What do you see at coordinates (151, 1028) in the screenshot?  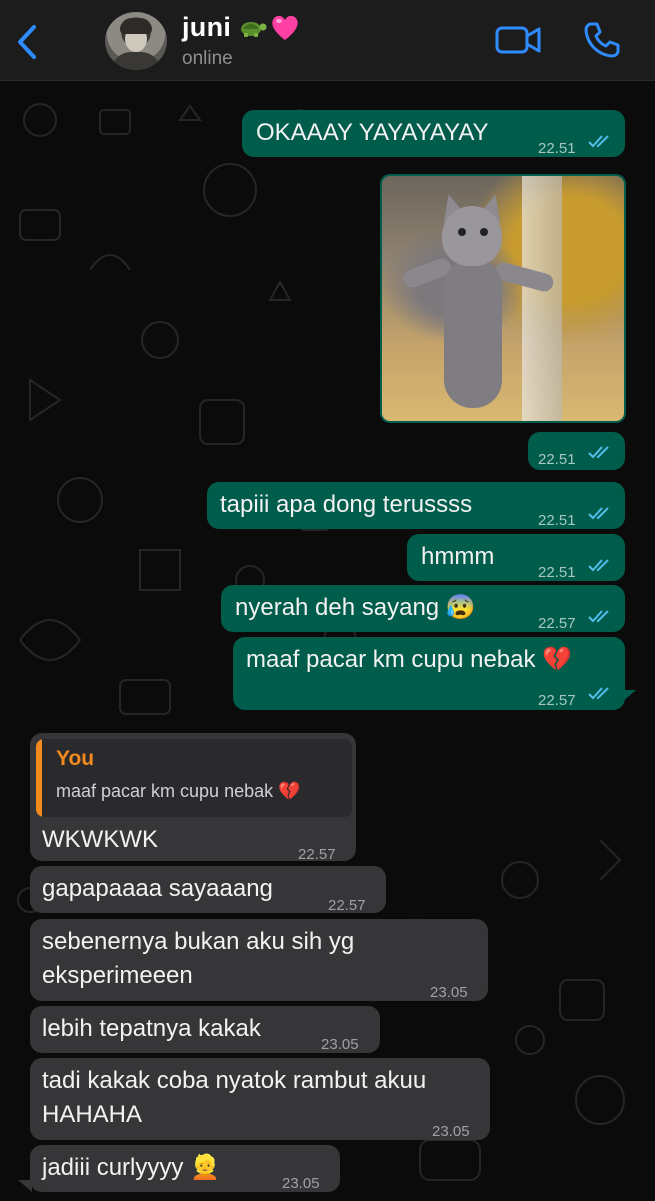 I see `message-text: lebih tepatnya kakak` at bounding box center [151, 1028].